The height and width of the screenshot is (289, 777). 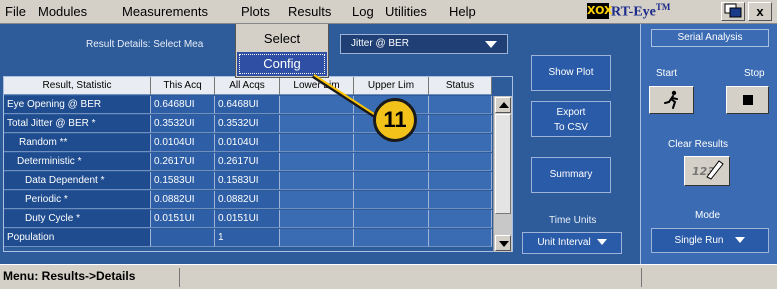 What do you see at coordinates (698, 144) in the screenshot?
I see `clear-results-label: Clear Results` at bounding box center [698, 144].